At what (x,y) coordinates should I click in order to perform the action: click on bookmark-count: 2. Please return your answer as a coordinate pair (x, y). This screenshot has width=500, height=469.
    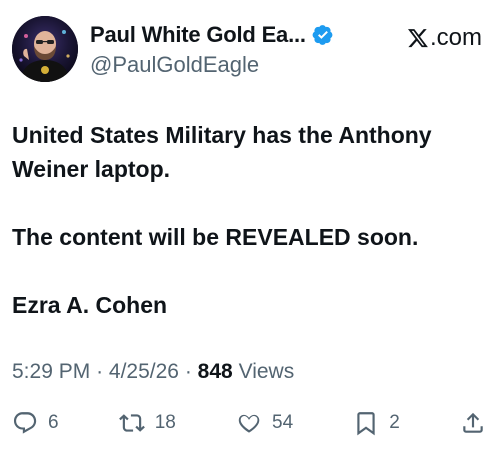
    Looking at the image, I should click on (394, 422).